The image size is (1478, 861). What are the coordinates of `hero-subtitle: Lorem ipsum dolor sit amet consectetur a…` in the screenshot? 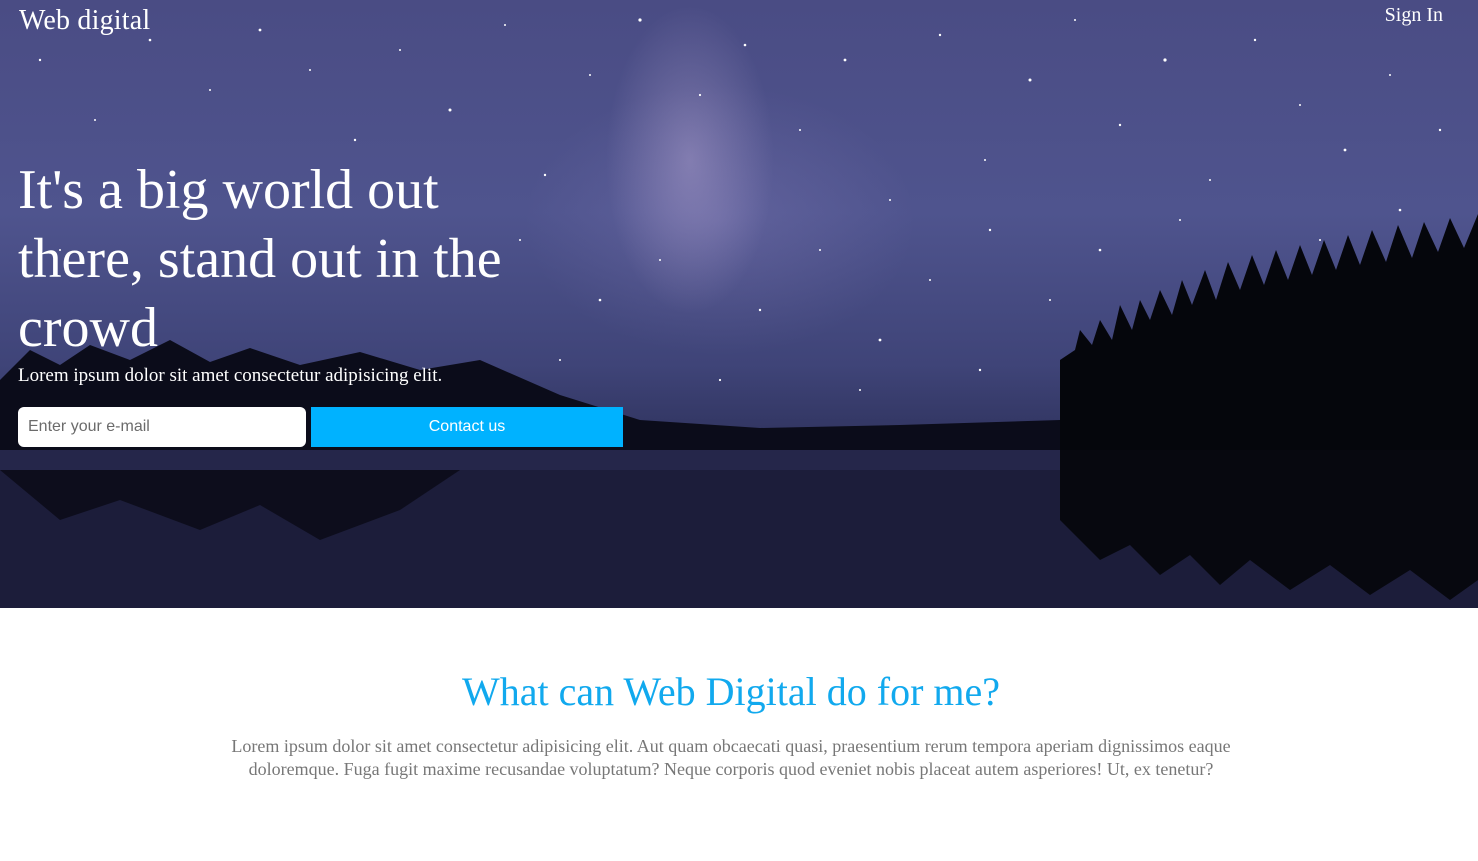 It's located at (230, 375).